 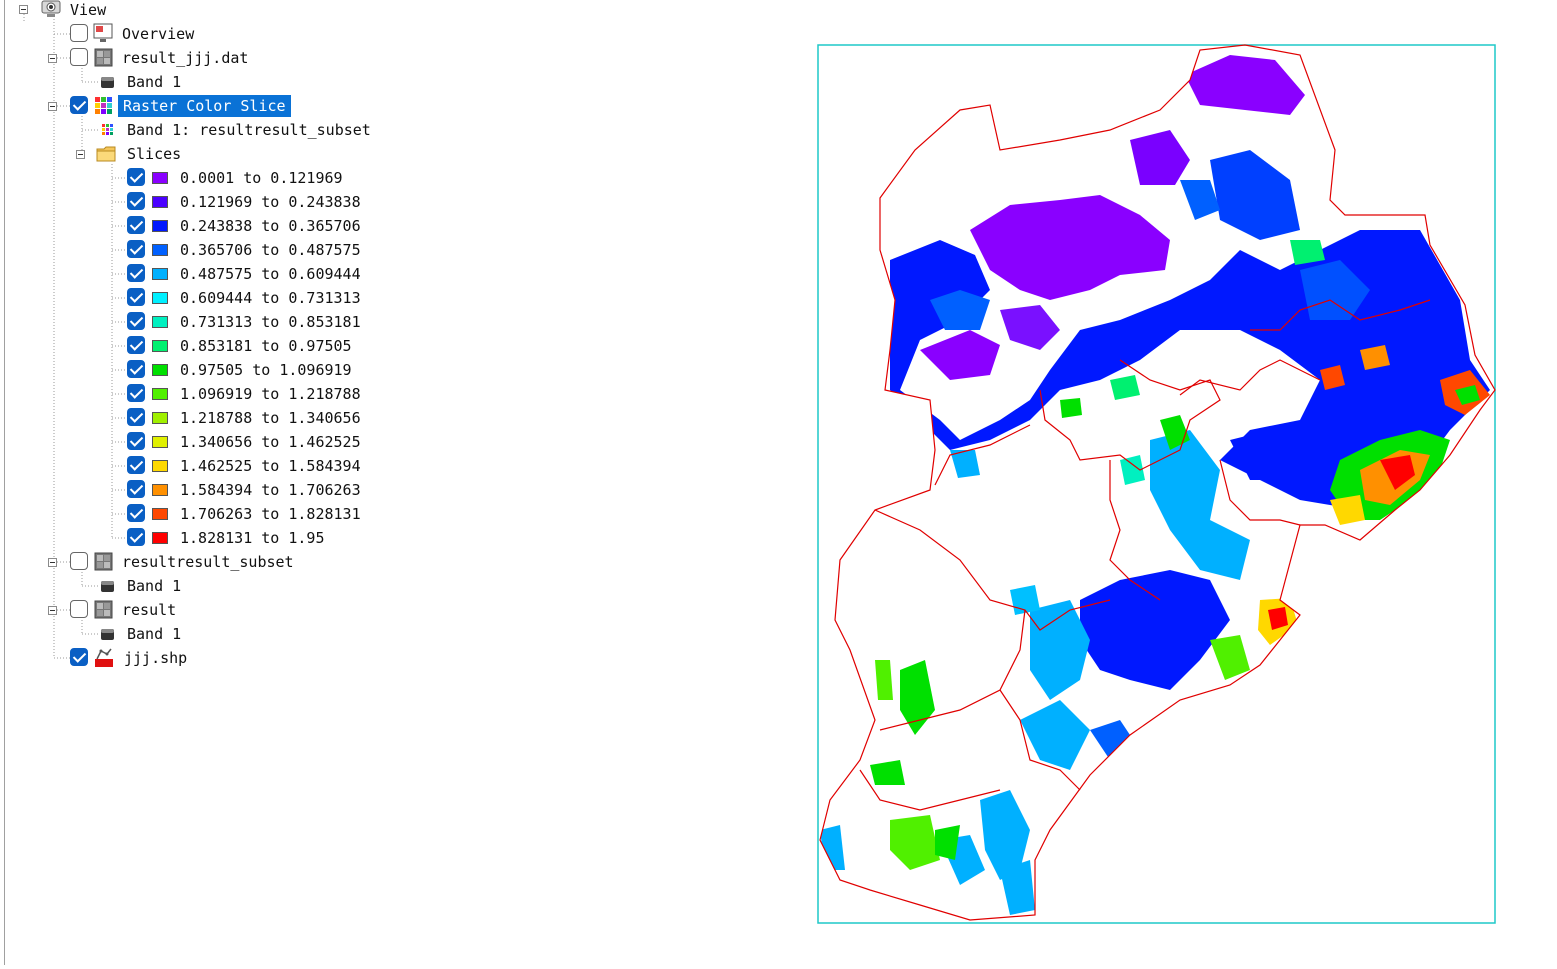 What do you see at coordinates (185, 58) in the screenshot?
I see `result-jjj-label: result_jjj.dat` at bounding box center [185, 58].